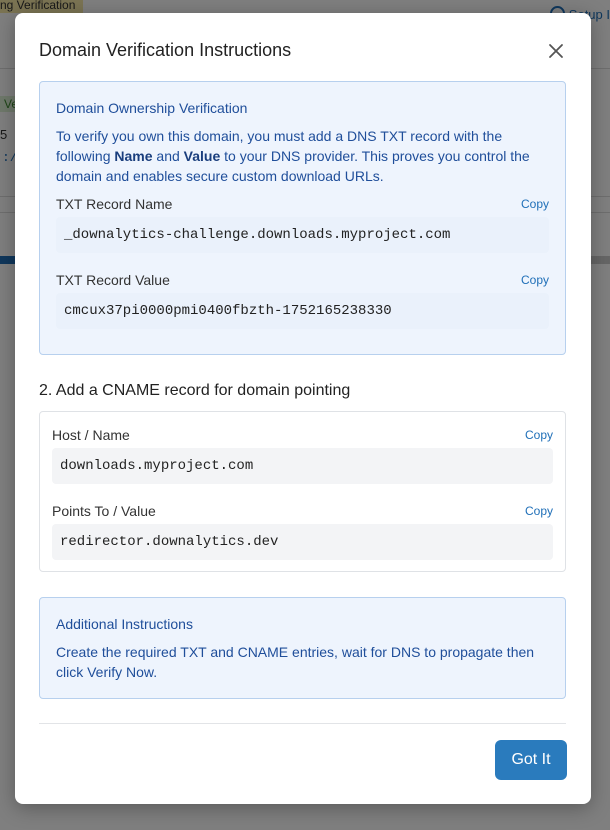 This screenshot has height=830, width=610. Describe the element at coordinates (531, 760) in the screenshot. I see `got-it-button: Got It` at that location.